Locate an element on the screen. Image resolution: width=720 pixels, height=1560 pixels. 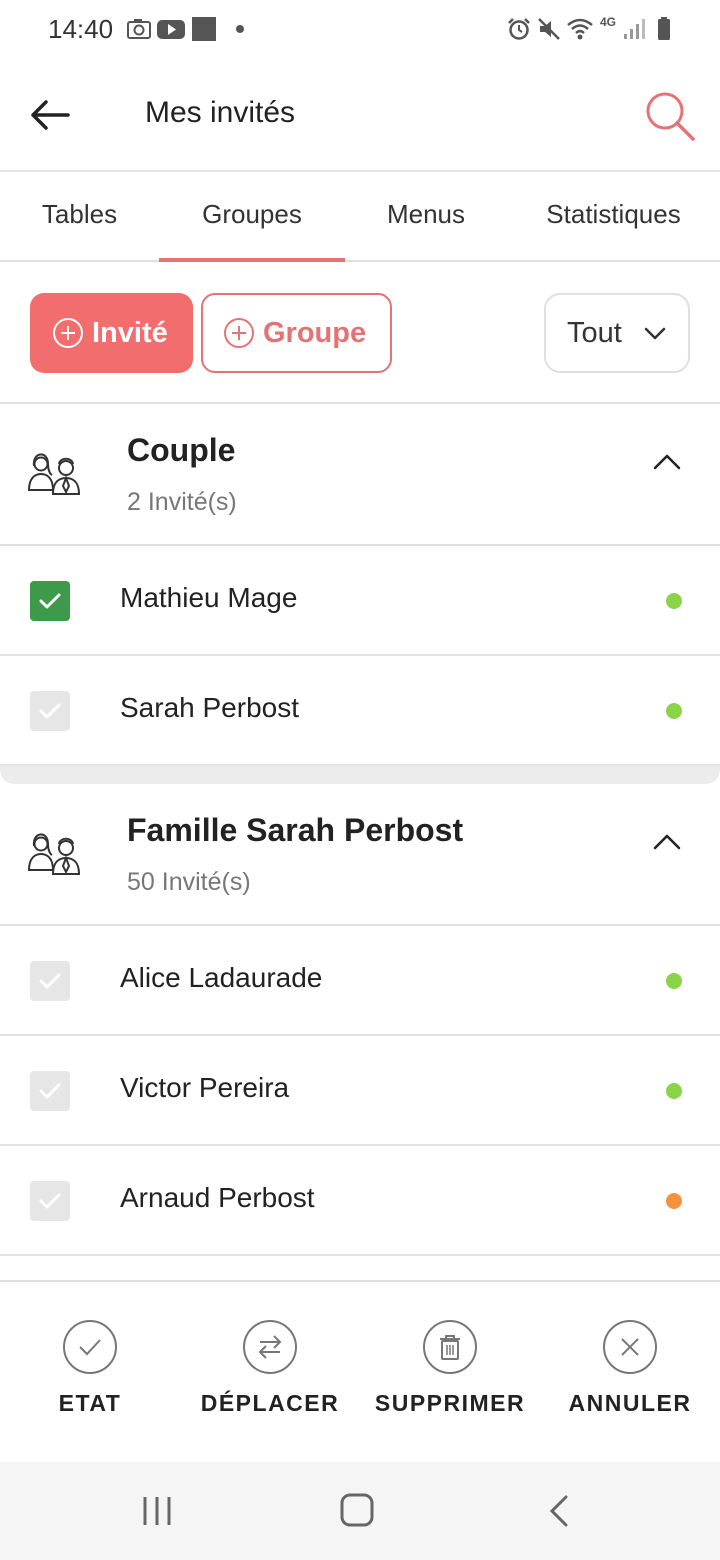
tab-menus: Menus is located at coordinates (426, 217).